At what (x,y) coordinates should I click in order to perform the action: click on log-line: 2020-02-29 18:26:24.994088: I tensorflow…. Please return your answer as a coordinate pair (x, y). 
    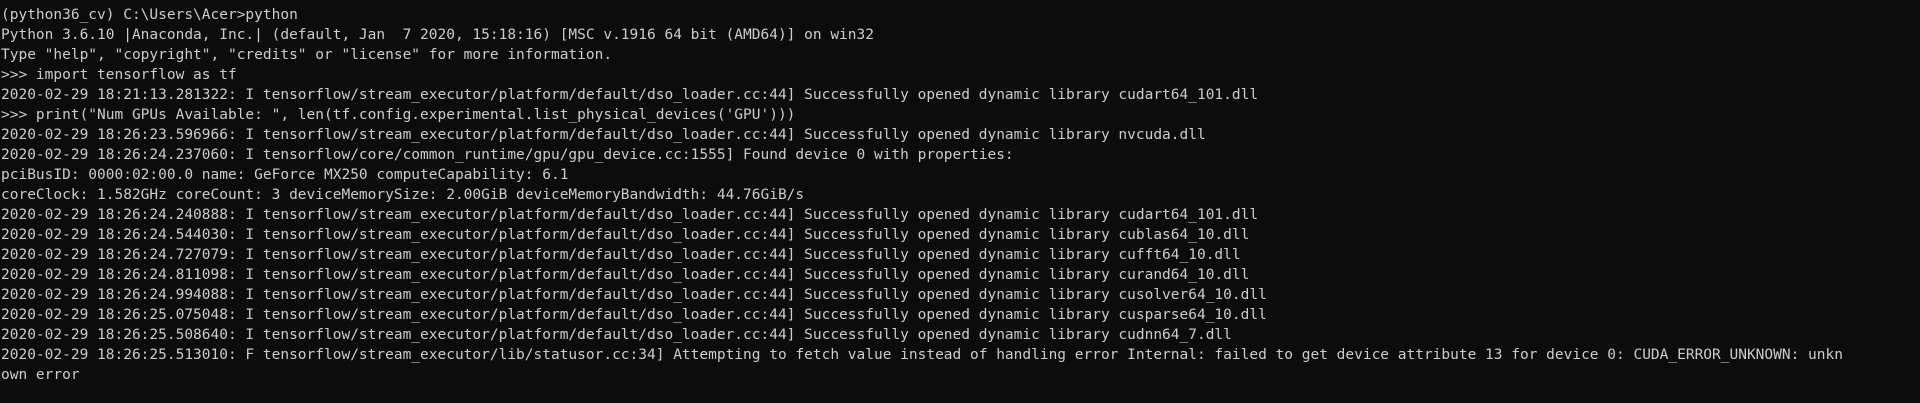
    Looking at the image, I should click on (634, 295).